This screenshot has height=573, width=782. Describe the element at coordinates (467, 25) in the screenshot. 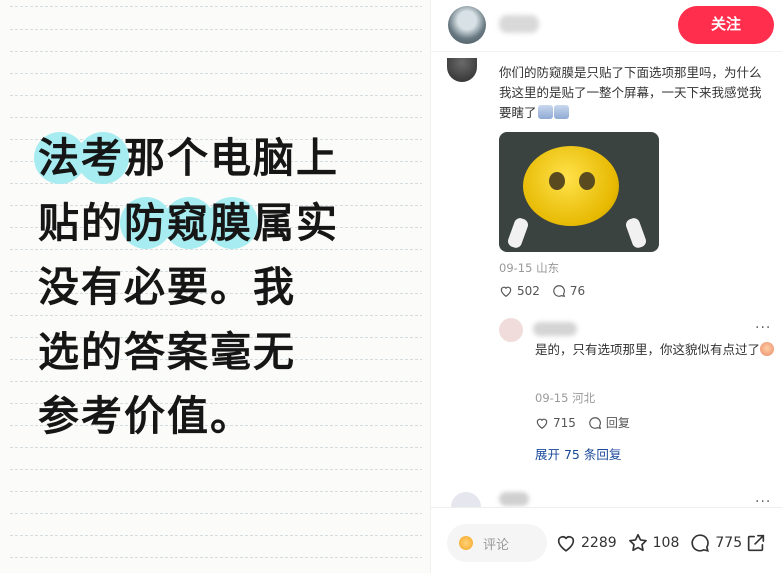

I see `author-avatar` at that location.